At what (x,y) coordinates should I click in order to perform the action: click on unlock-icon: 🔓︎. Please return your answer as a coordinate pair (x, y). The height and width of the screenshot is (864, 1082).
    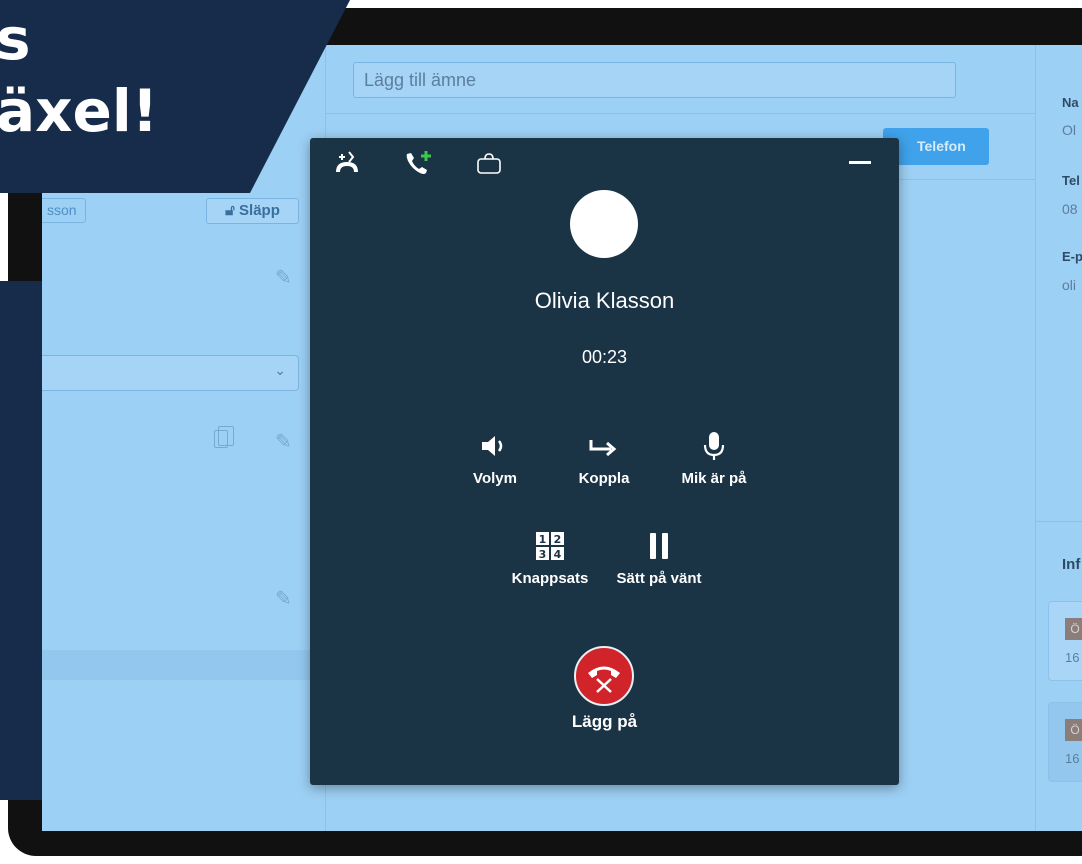
    Looking at the image, I should click on (230, 210).